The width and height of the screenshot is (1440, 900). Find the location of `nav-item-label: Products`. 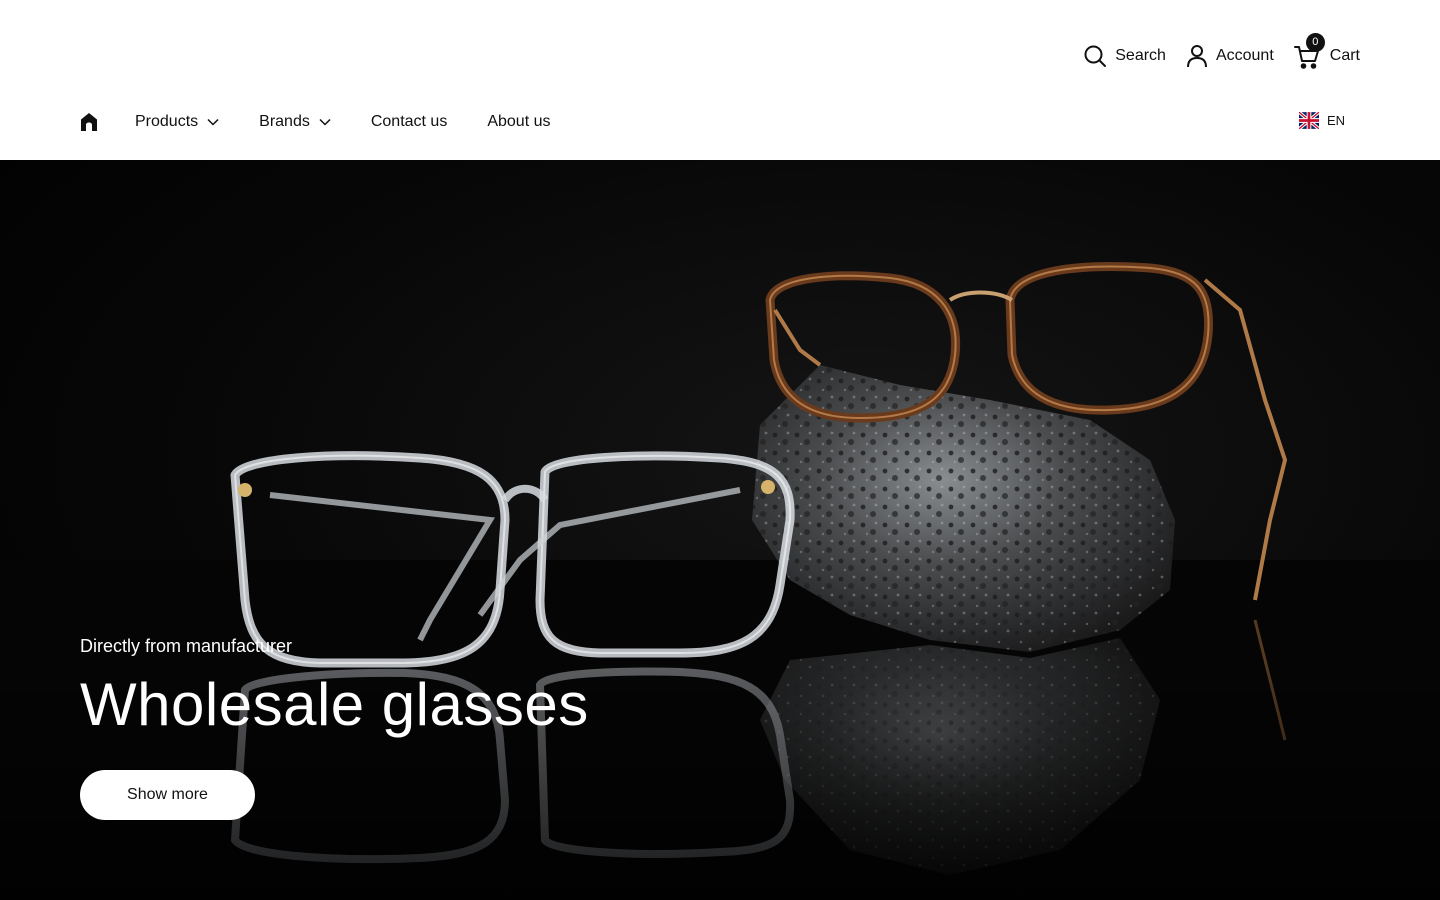

nav-item-label: Products is located at coordinates (167, 121).